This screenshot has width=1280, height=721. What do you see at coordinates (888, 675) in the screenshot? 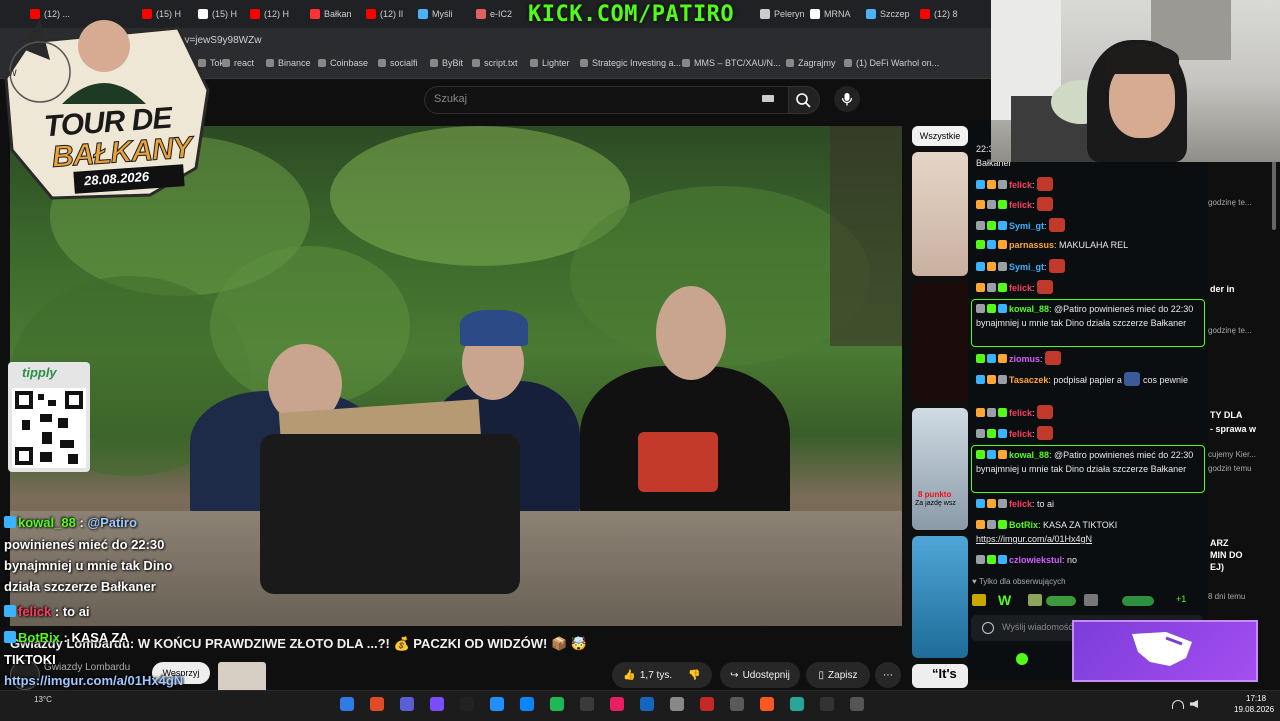
I see `more-actions-button: ⋯` at bounding box center [888, 675].